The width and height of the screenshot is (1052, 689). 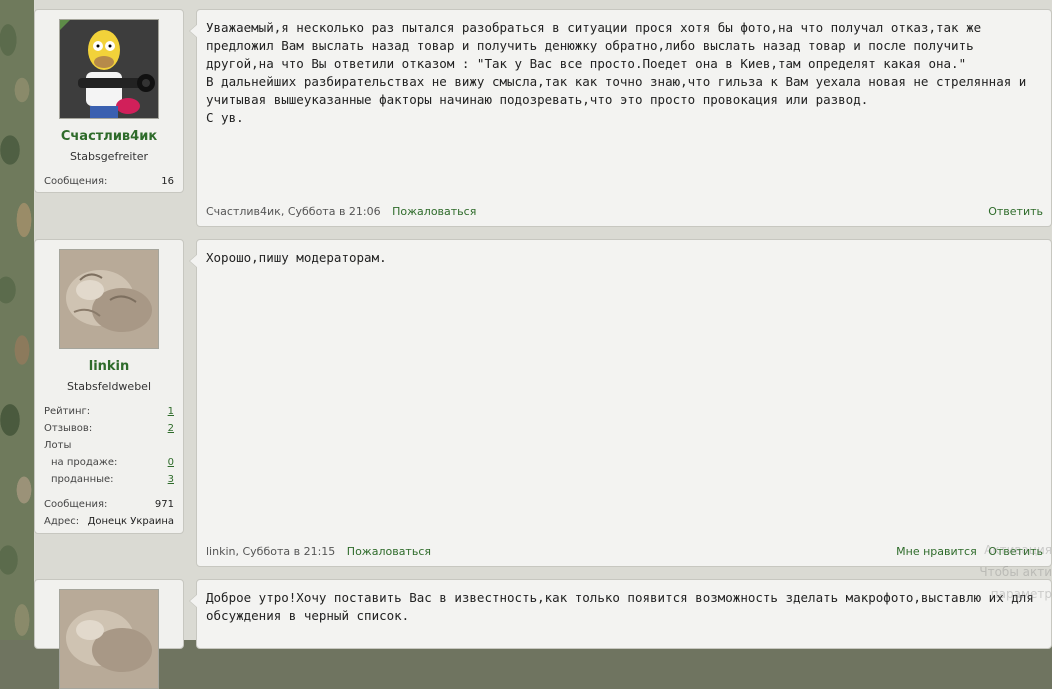 I want to click on stat-lots-selling: на продаже: 0, so click(x=109, y=462).